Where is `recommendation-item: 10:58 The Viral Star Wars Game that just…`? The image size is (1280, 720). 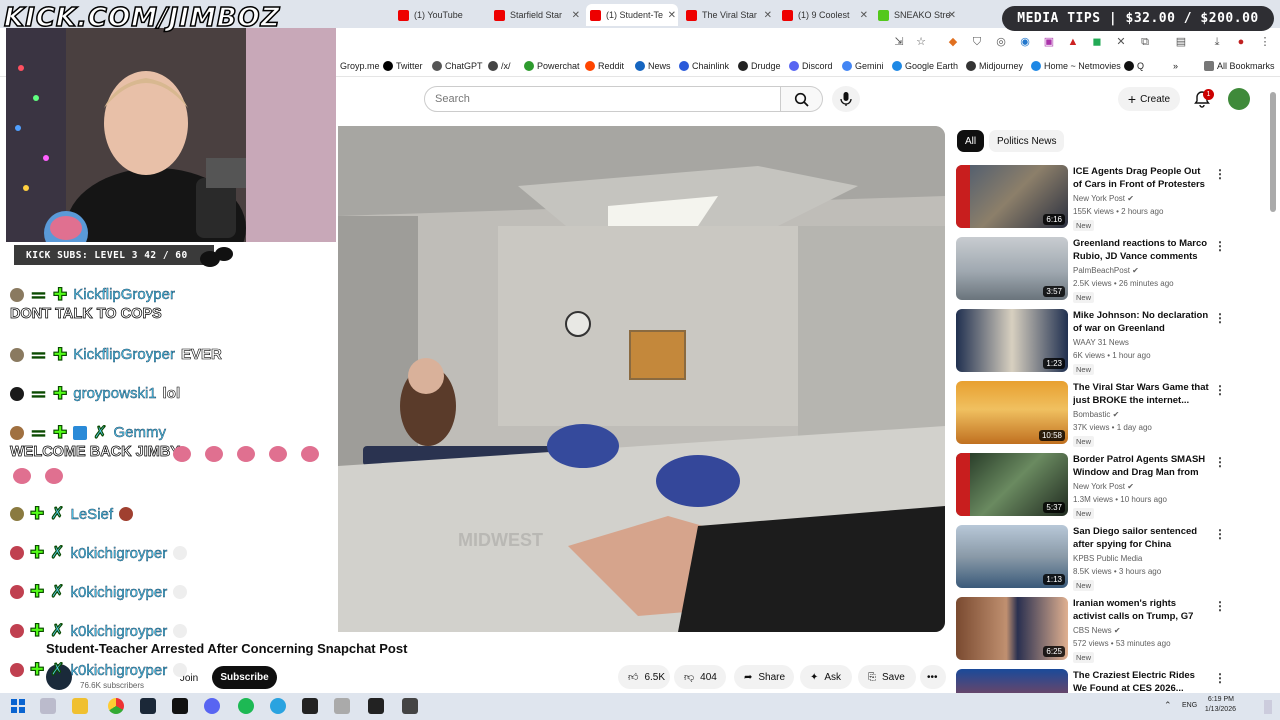 recommendation-item: 10:58 The Viral Star Wars Game that just… is located at coordinates (1091, 414).